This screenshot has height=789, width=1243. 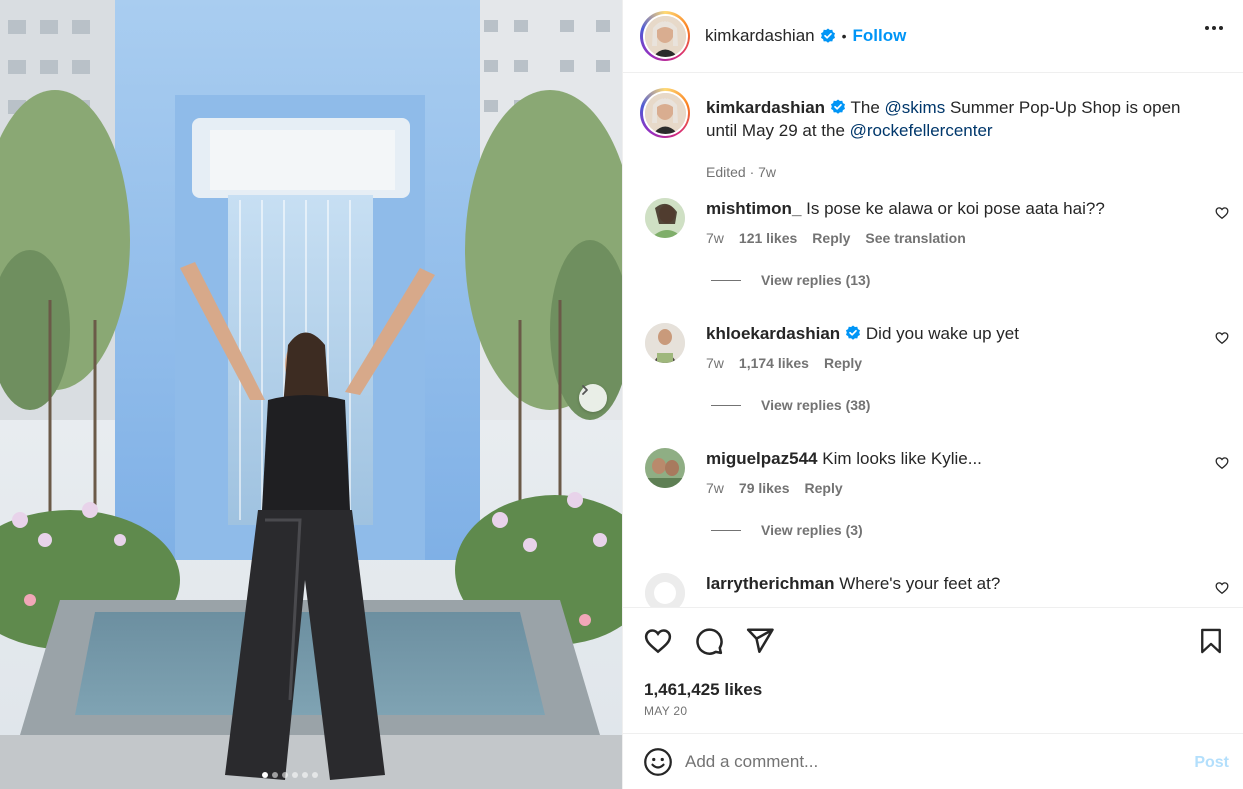 What do you see at coordinates (816, 405) in the screenshot?
I see `view-replies-label: View replies (38)` at bounding box center [816, 405].